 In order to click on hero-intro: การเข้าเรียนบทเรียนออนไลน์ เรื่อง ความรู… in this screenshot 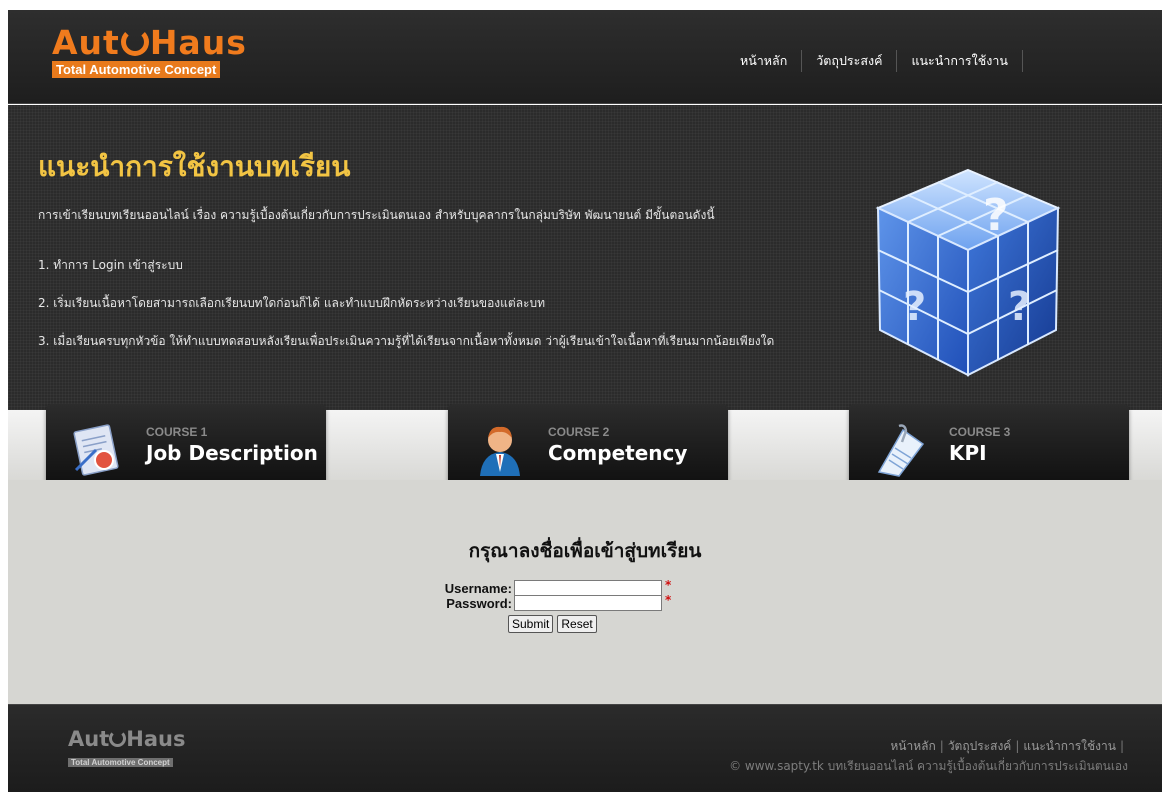, I will do `click(376, 215)`.